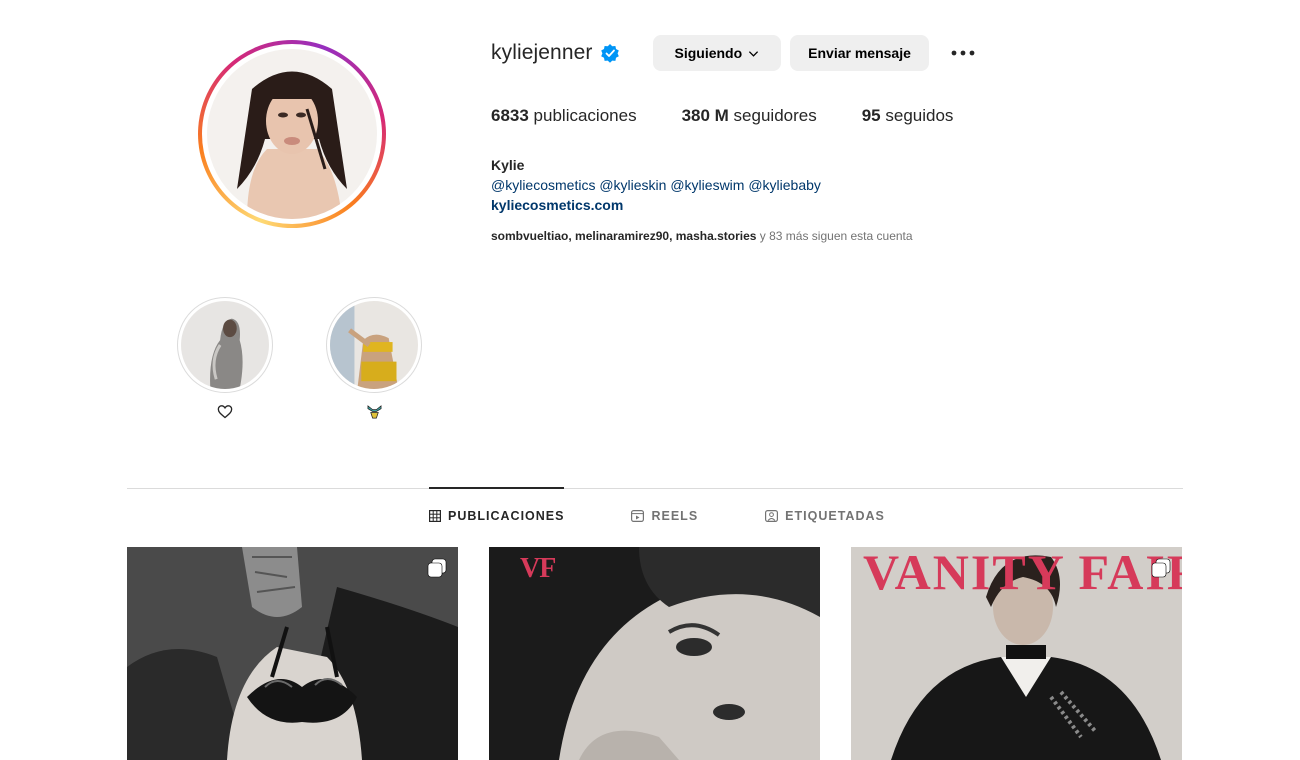 The height and width of the screenshot is (760, 1300). I want to click on profile-header-row: kyliejenner Siguiendo Enviar mensaje, so click(734, 53).